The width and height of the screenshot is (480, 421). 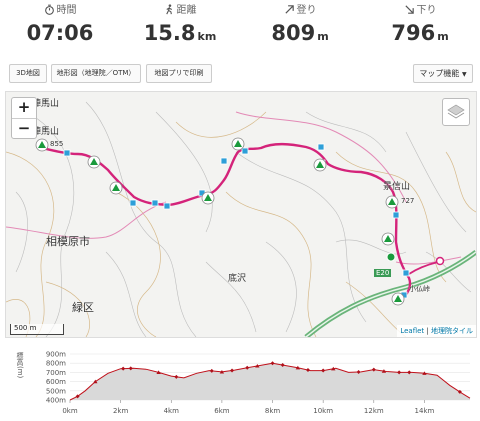 What do you see at coordinates (49, 9) in the screenshot?
I see `stopwatch-icon` at bounding box center [49, 9].